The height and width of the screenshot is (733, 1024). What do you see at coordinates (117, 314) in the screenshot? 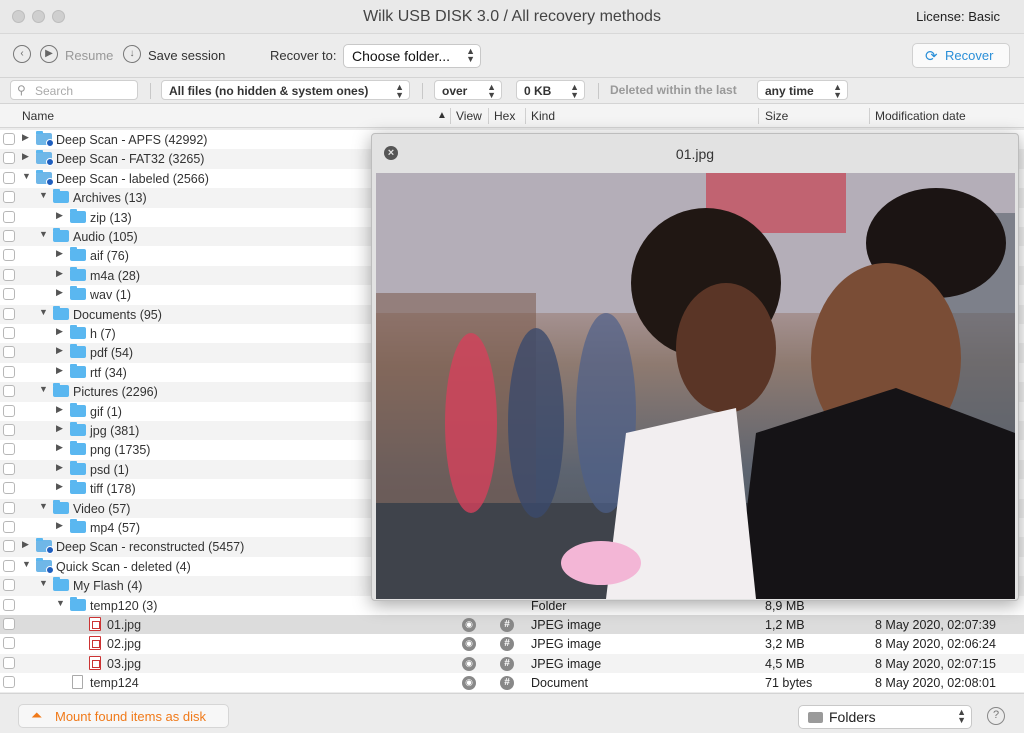
I see `row-label: Documents (95)` at bounding box center [117, 314].